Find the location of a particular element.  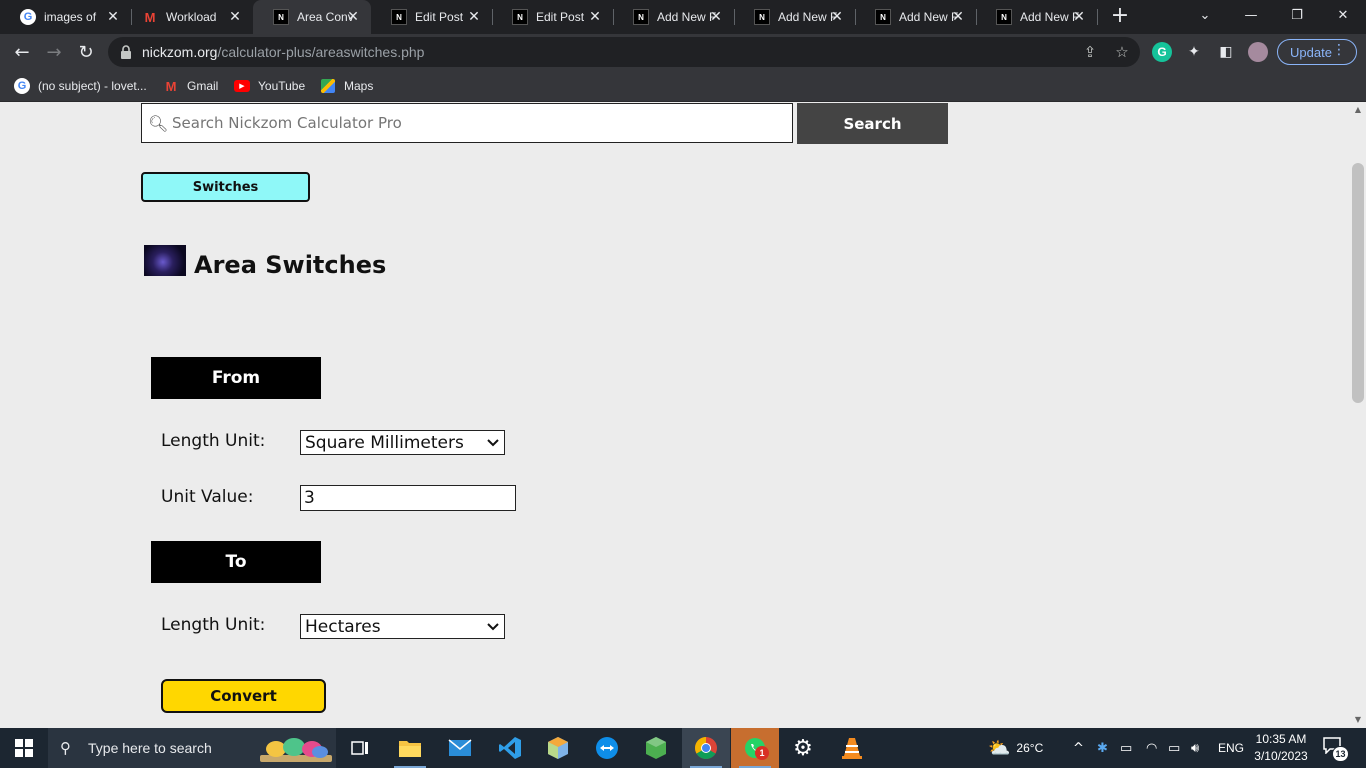

bookmark-youtube: ▶ YouTube is located at coordinates (269, 86).